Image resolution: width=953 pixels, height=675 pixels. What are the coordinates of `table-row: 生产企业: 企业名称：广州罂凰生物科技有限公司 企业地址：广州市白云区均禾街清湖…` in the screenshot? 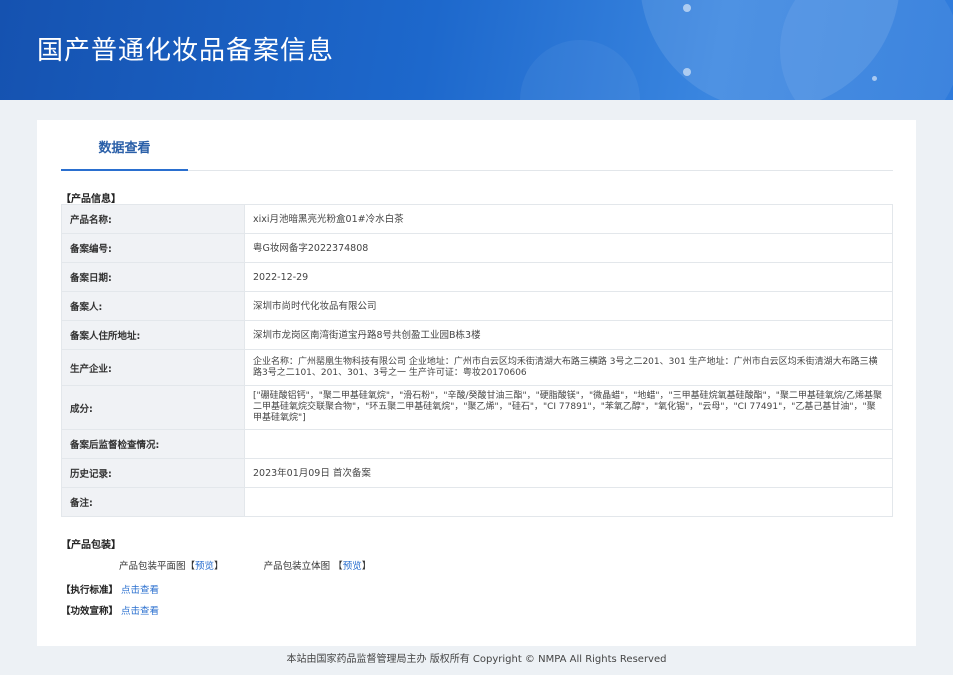 It's located at (477, 367).